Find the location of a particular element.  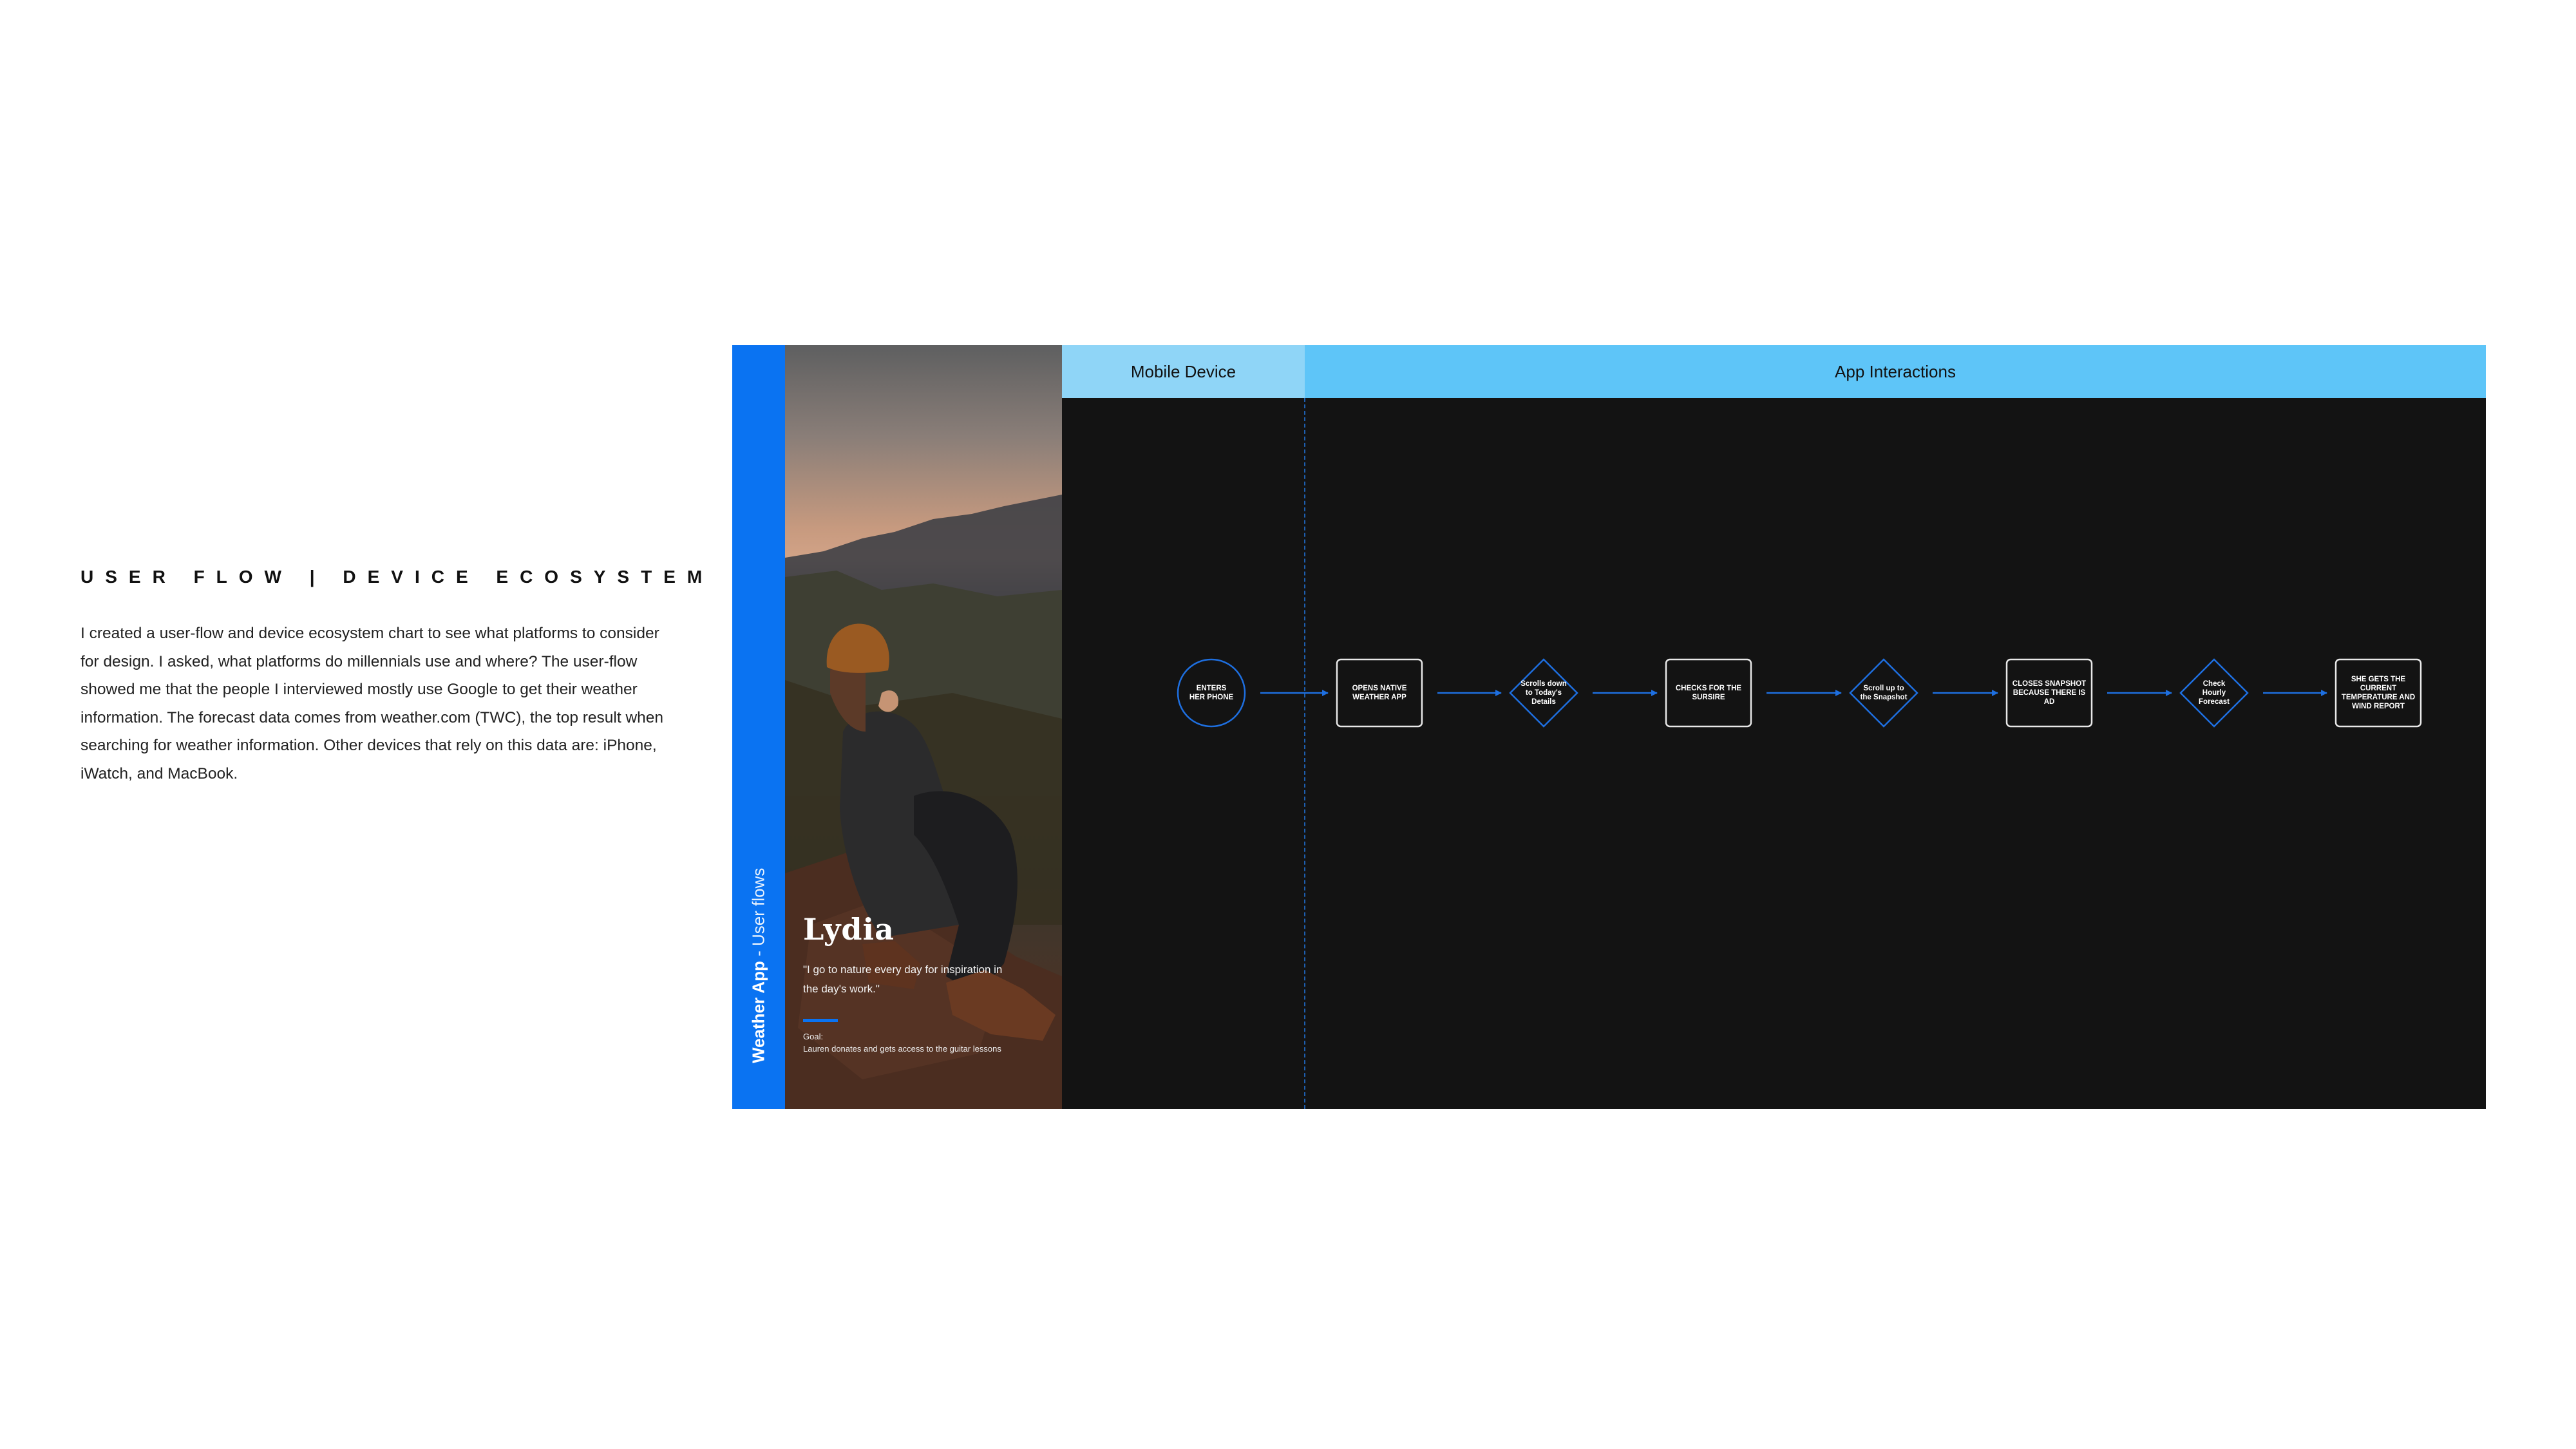

flow-step-6-label: CLOSES SNAPSHOT BECAUSE THERE IS AD is located at coordinates (2049, 693).